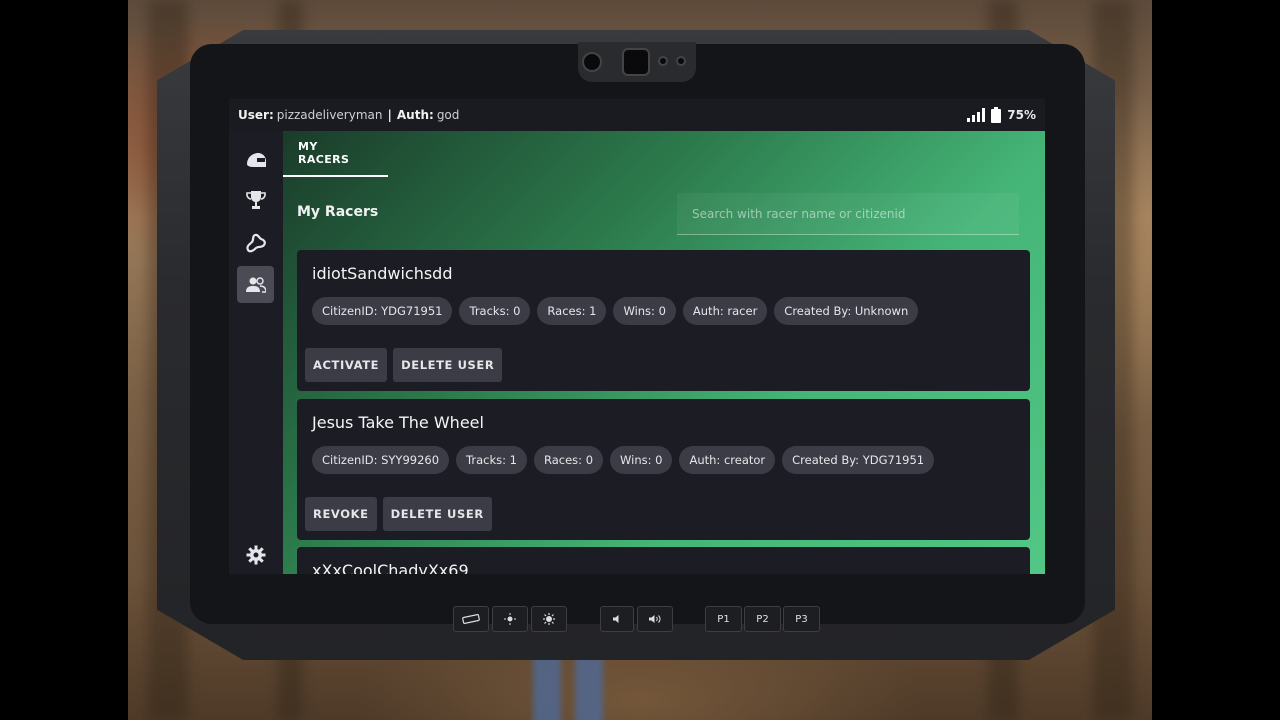 This screenshot has height=720, width=1280. I want to click on racer-name: Jesus Take The Wheel, so click(398, 422).